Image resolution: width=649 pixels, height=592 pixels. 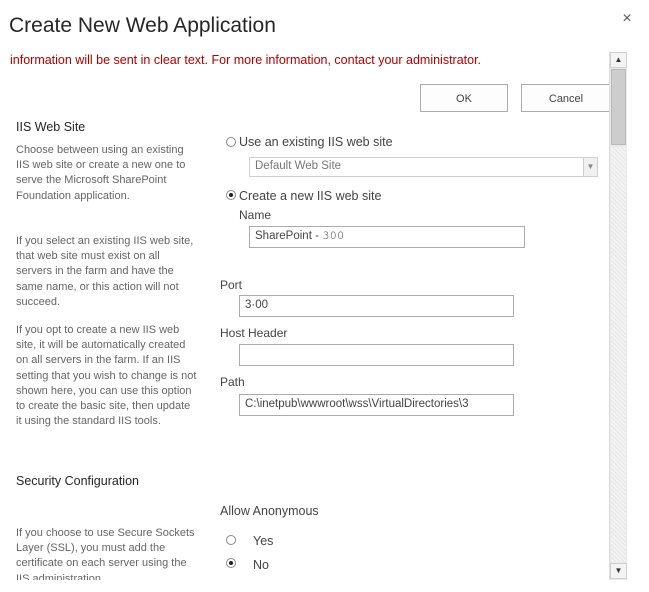 What do you see at coordinates (255, 215) in the screenshot?
I see `name-label: Name` at bounding box center [255, 215].